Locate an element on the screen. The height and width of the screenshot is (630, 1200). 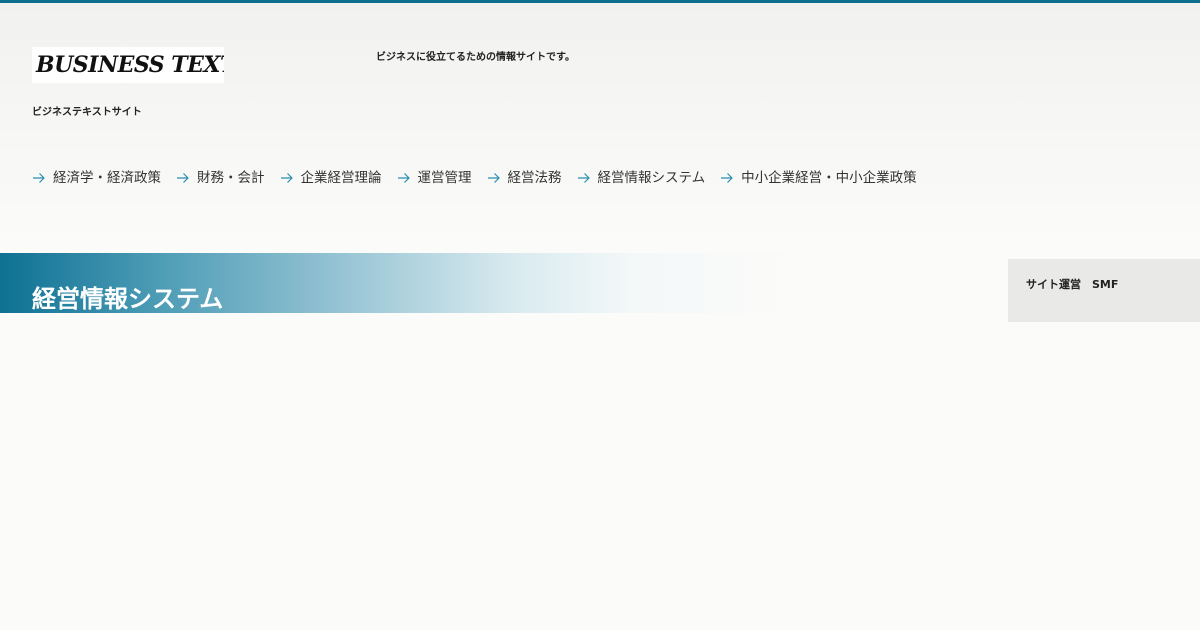
nav-item-label: 中小企業経営・中小企業政策 is located at coordinates (829, 178).